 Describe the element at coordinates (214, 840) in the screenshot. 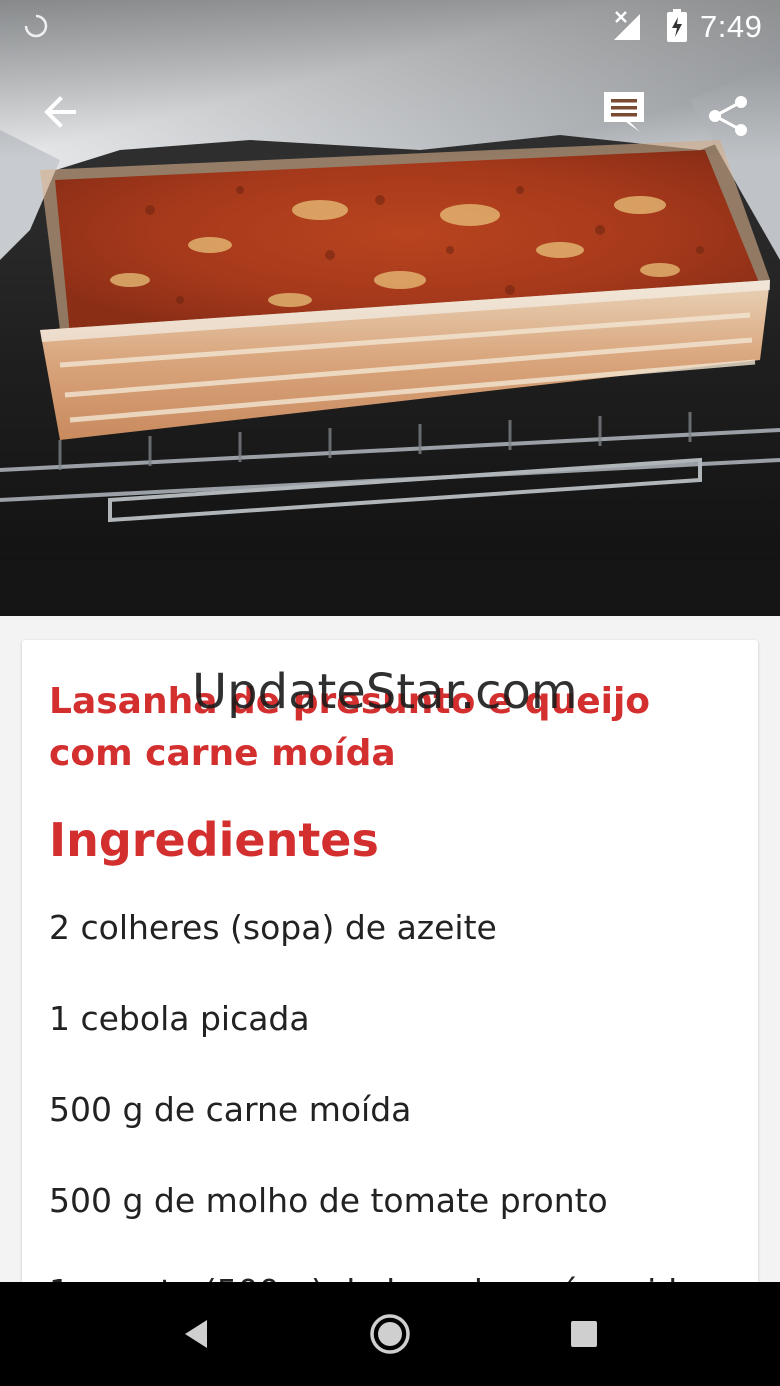

I see `ingredients-heading: Ingredientes` at that location.